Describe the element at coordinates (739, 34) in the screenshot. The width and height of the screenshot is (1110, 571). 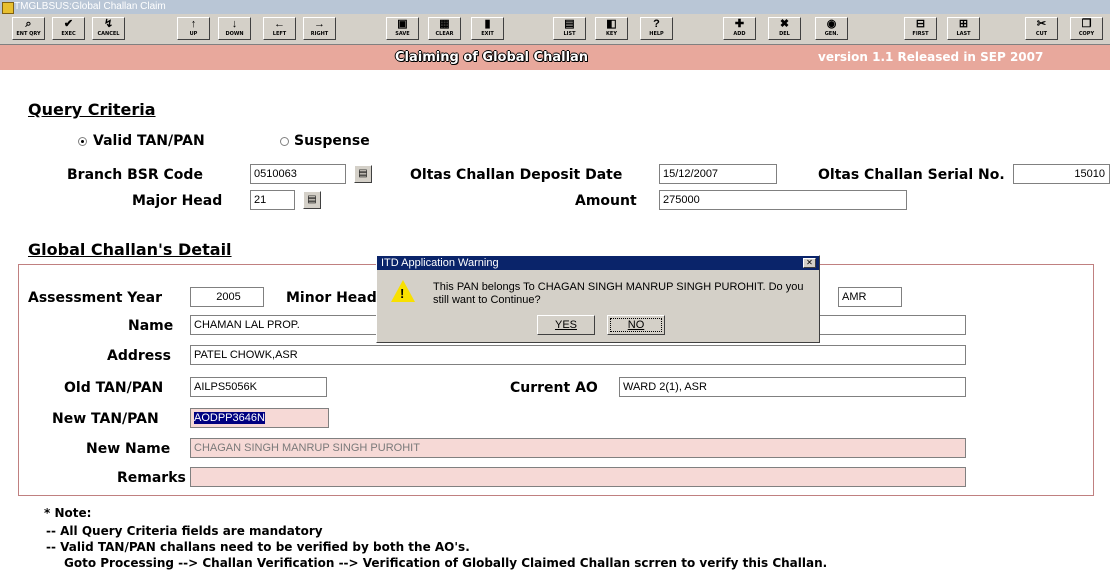
I see `toolbar-button-label: ADD` at that location.